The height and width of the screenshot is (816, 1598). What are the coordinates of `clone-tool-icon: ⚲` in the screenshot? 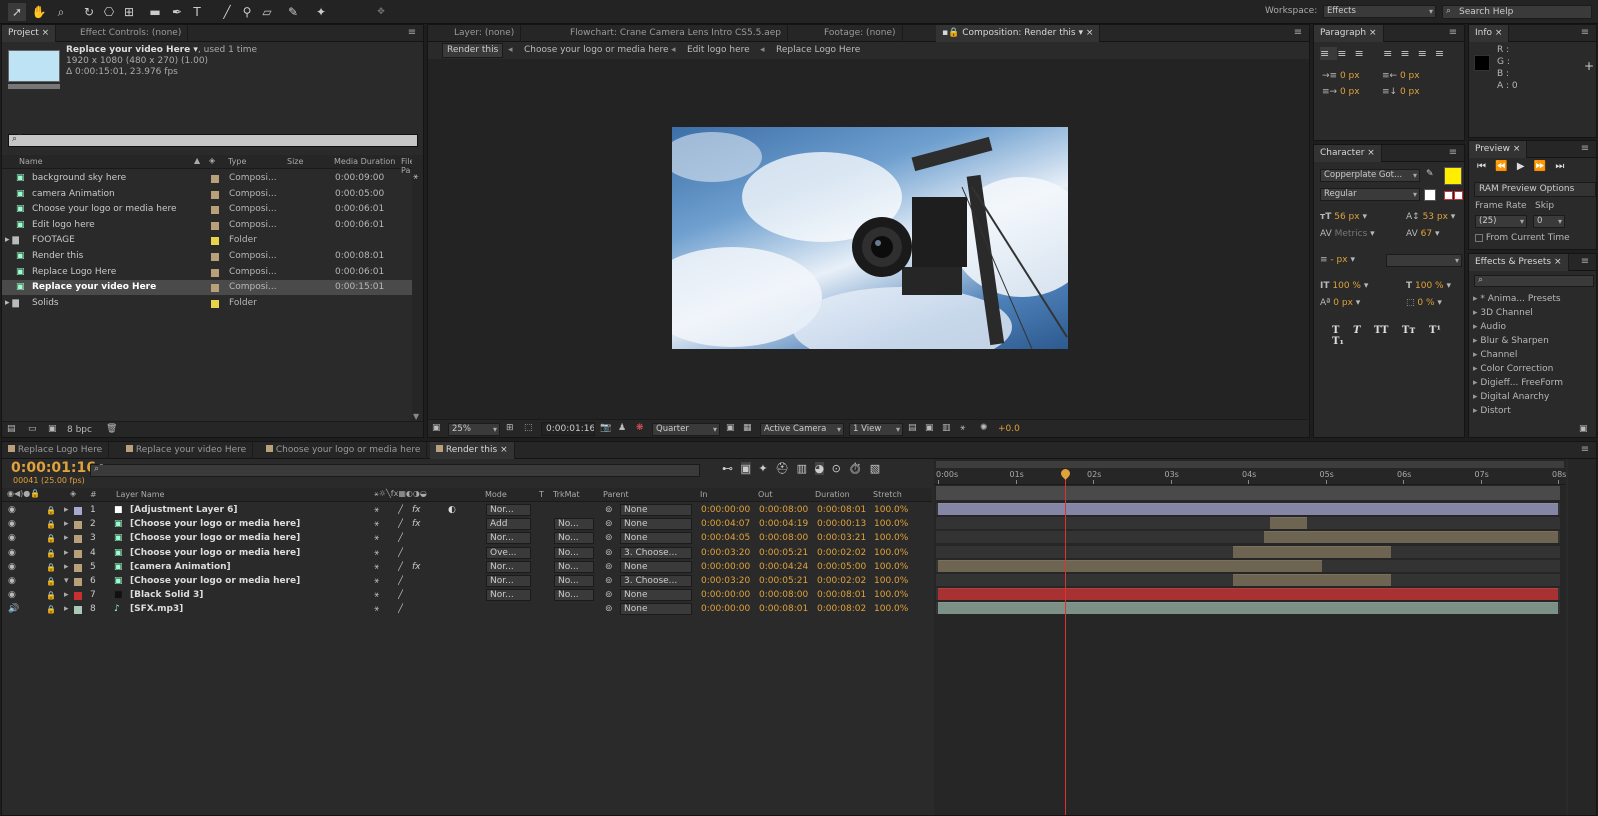 It's located at (247, 12).